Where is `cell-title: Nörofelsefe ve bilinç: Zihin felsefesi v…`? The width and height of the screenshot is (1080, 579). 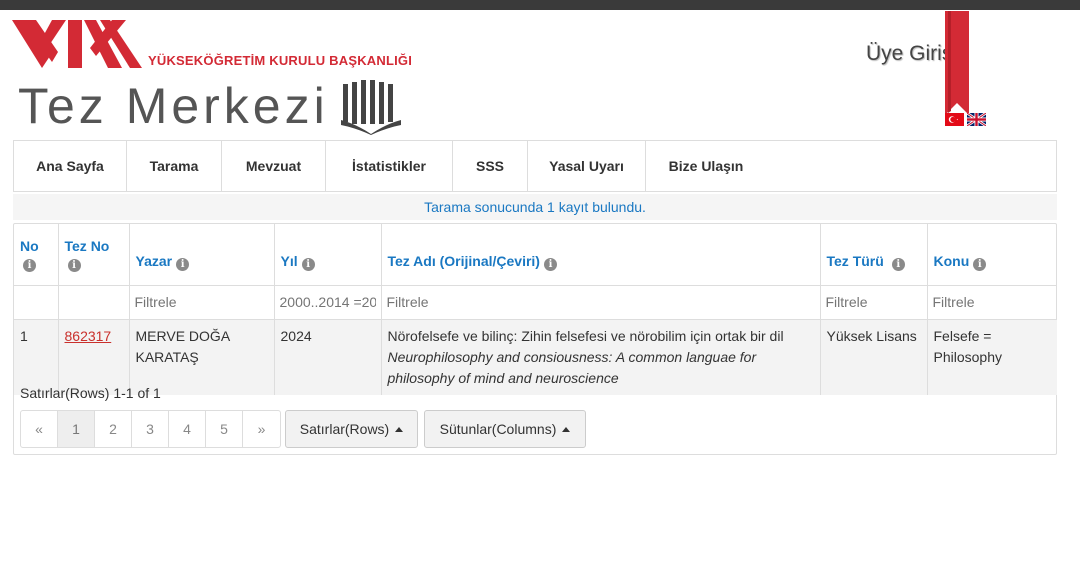 cell-title: Nörofelsefe ve bilinç: Zihin felsefesi v… is located at coordinates (601, 357).